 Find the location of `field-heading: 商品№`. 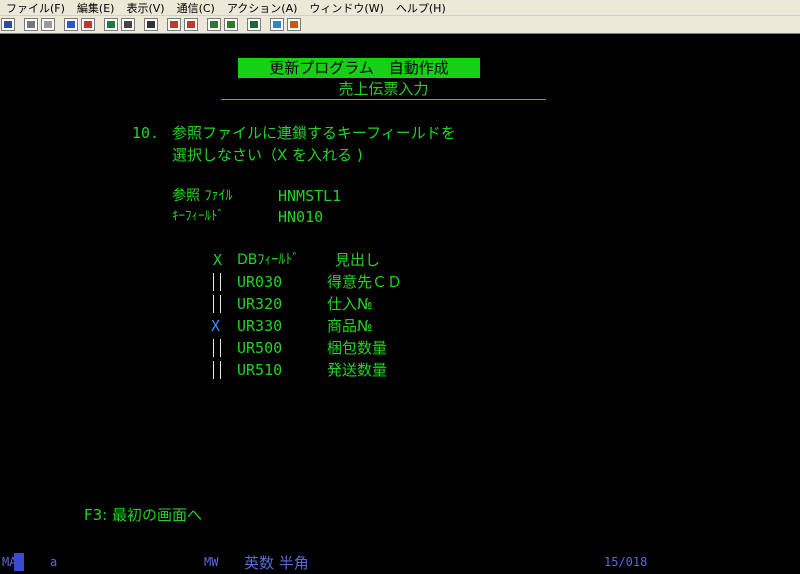

field-heading: 商品№ is located at coordinates (350, 326).